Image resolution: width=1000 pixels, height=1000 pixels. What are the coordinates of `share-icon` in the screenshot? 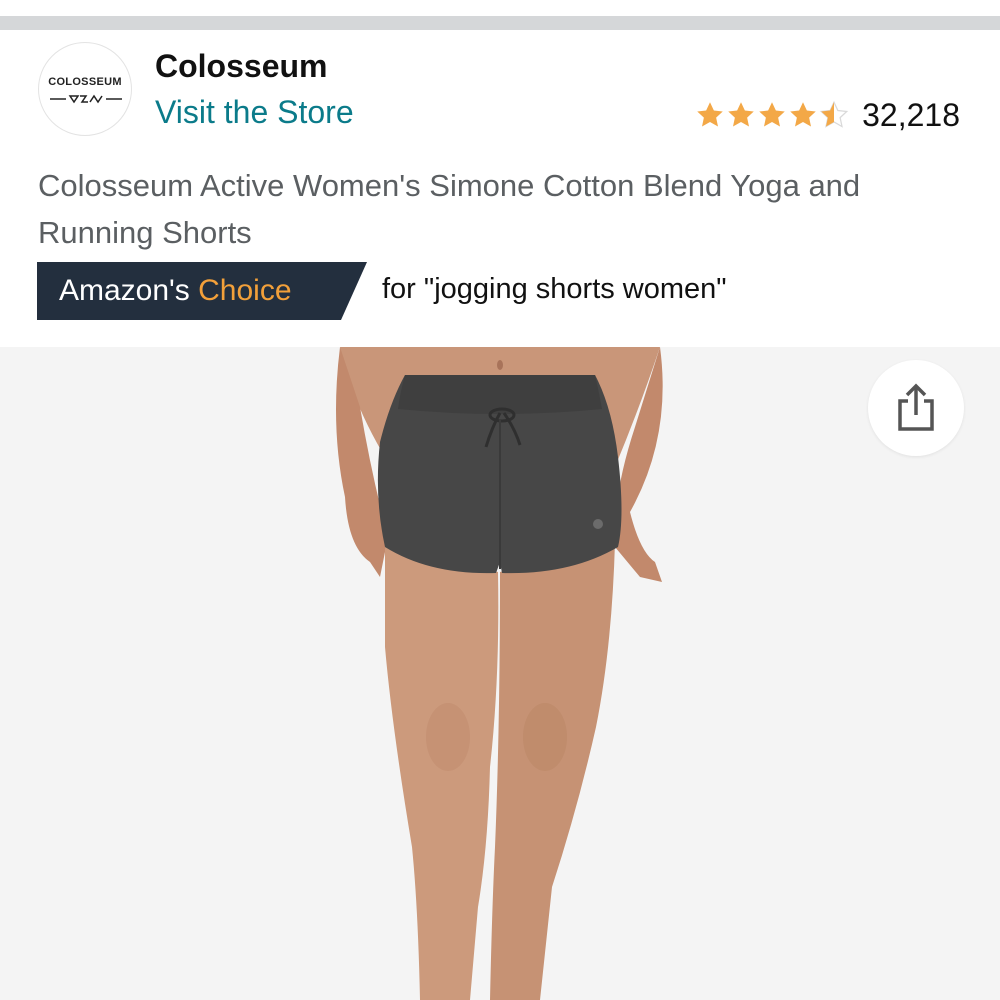 It's located at (916, 407).